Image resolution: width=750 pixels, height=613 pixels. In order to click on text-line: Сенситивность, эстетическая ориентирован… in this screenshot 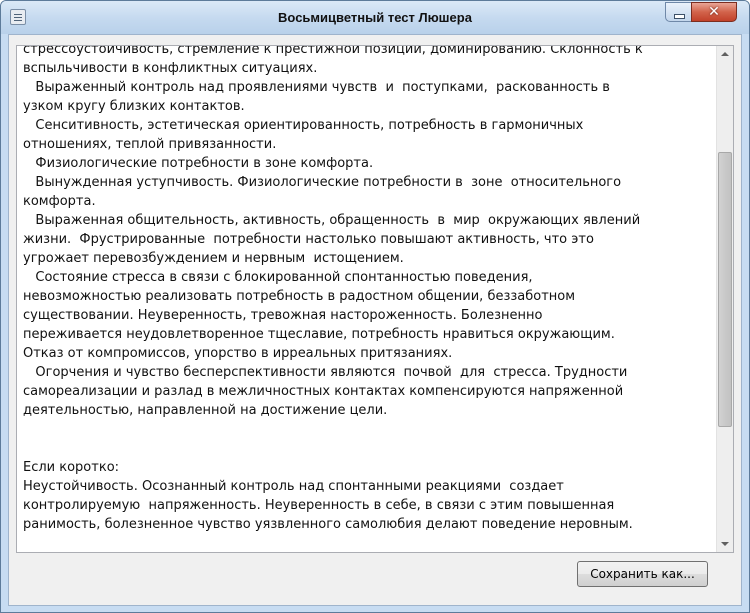, I will do `click(303, 125)`.